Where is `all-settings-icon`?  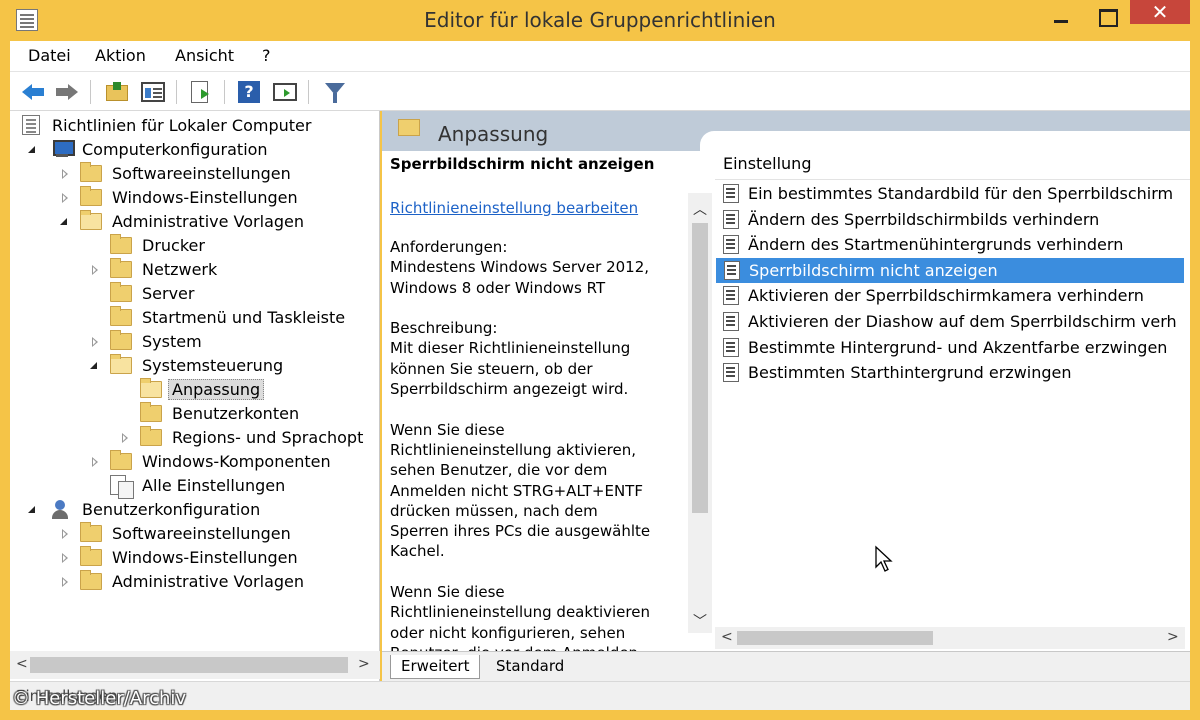 all-settings-icon is located at coordinates (122, 487).